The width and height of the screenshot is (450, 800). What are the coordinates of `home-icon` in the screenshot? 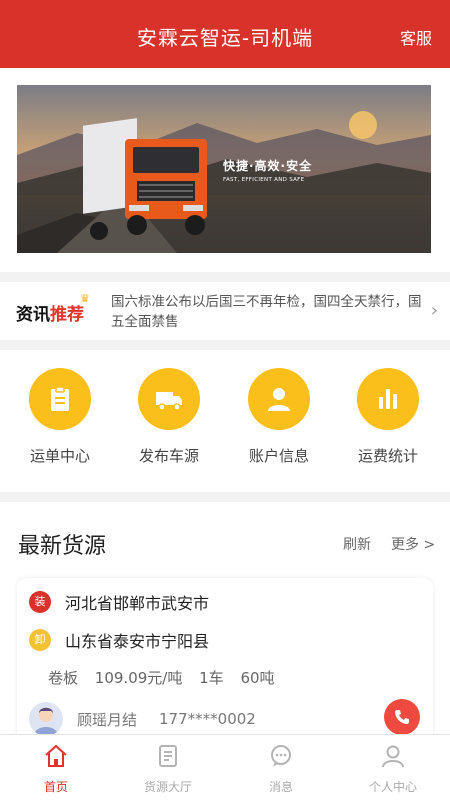 It's located at (56, 755).